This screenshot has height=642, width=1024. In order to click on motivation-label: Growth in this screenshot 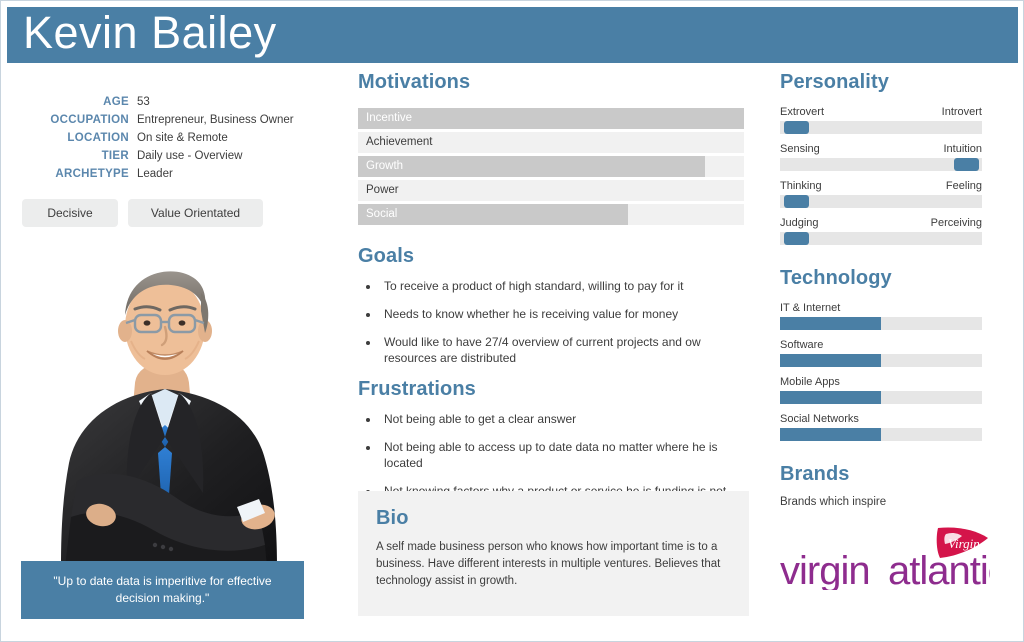, I will do `click(385, 166)`.